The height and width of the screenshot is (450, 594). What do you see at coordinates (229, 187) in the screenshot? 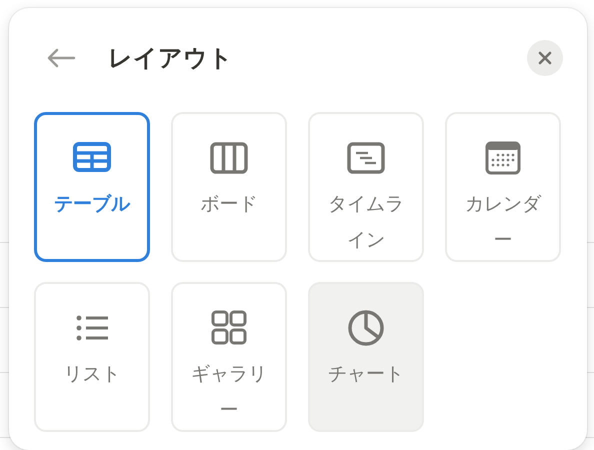
I see `layout-option: ボード` at bounding box center [229, 187].